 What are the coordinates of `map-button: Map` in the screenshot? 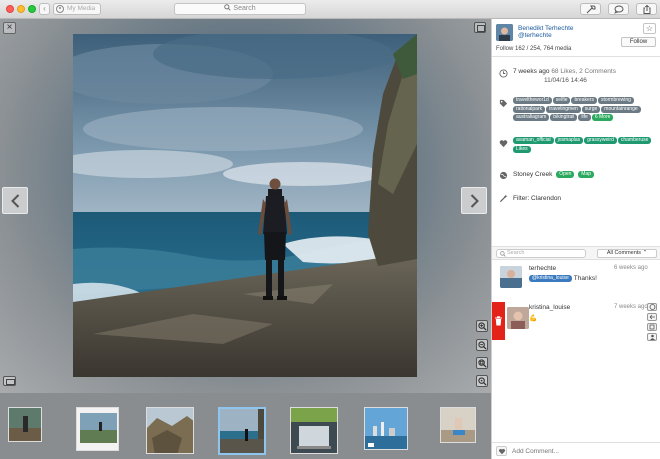 It's located at (586, 174).